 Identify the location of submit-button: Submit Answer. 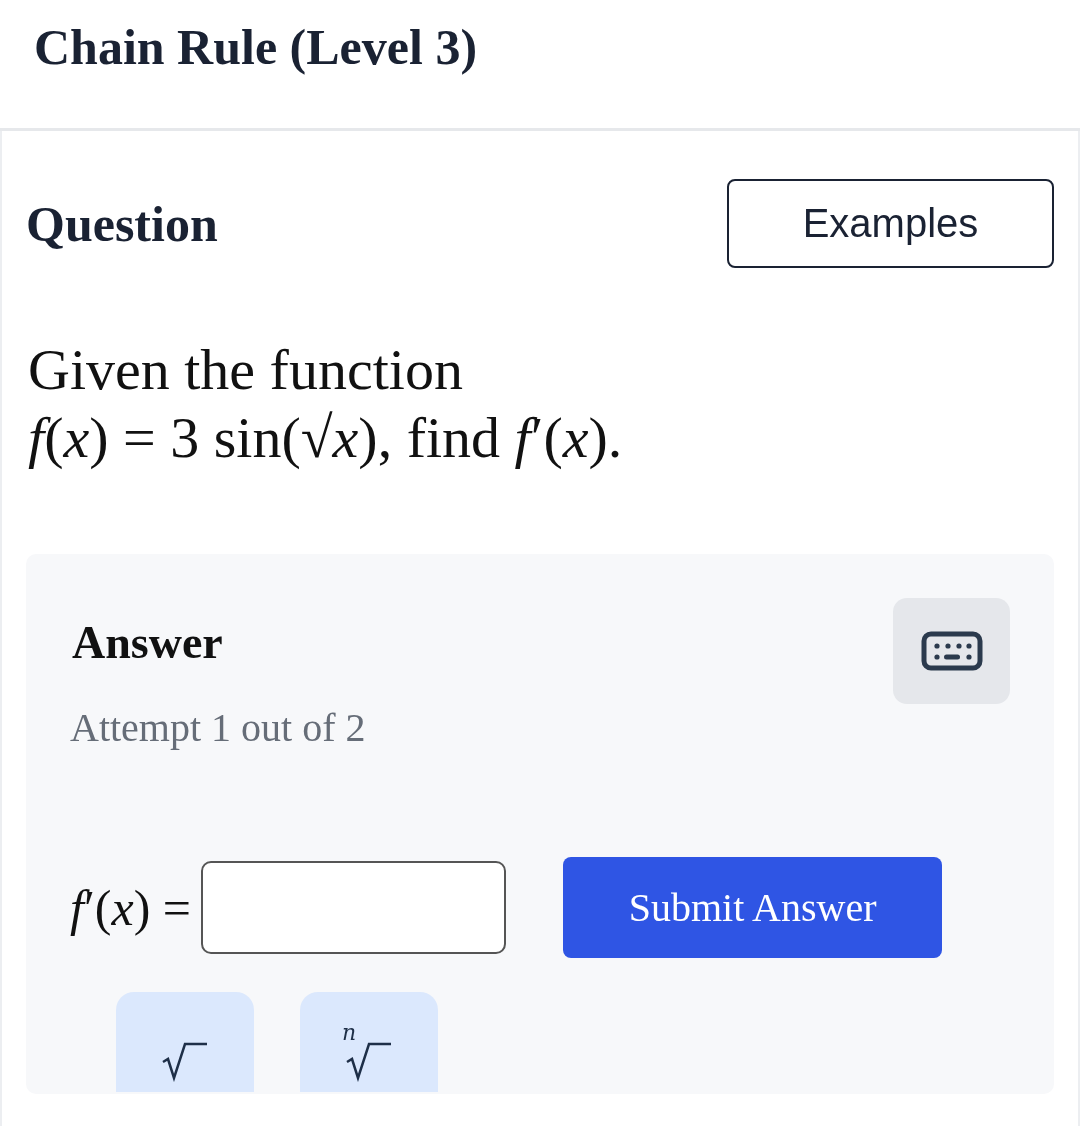
(753, 907).